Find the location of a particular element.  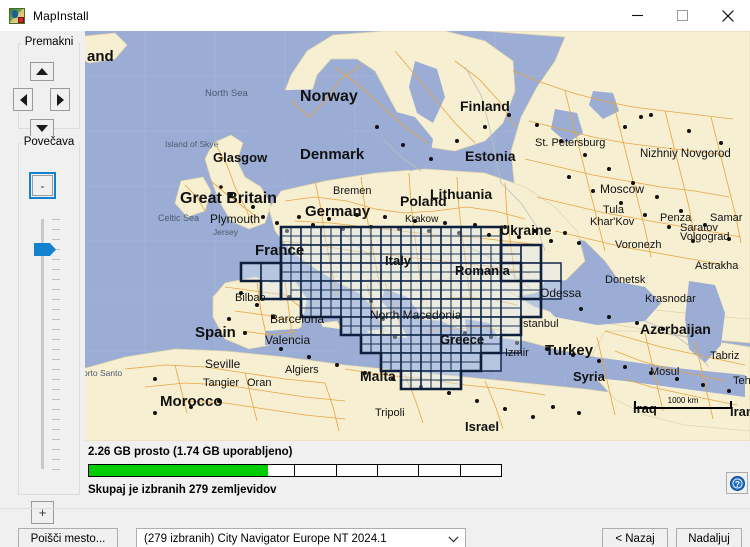

svg-text: Mosul is located at coordinates (664, 372).